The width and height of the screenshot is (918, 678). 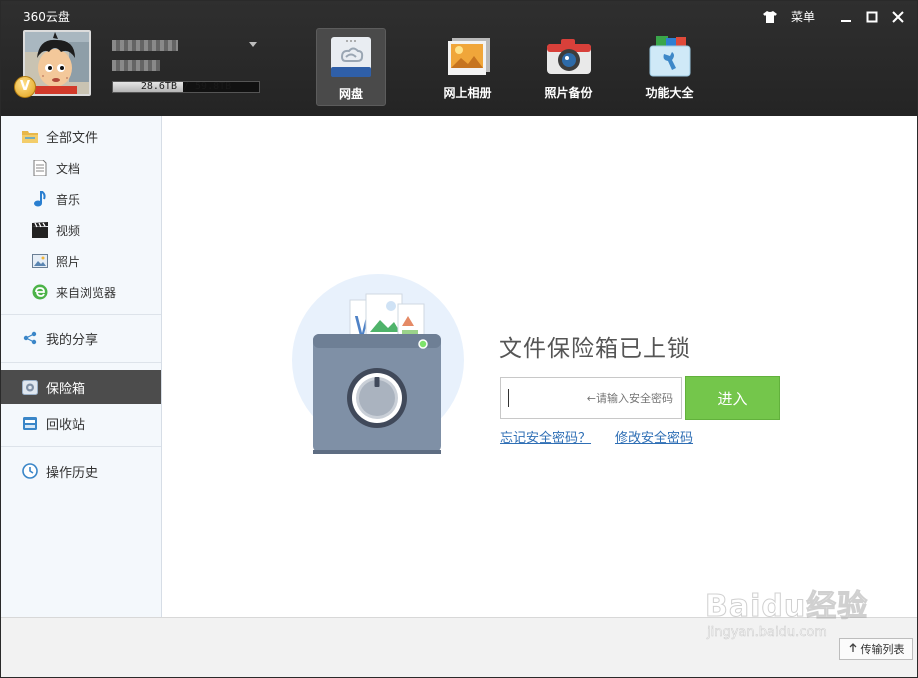 What do you see at coordinates (591, 398) in the screenshot?
I see `safe-password-input` at bounding box center [591, 398].